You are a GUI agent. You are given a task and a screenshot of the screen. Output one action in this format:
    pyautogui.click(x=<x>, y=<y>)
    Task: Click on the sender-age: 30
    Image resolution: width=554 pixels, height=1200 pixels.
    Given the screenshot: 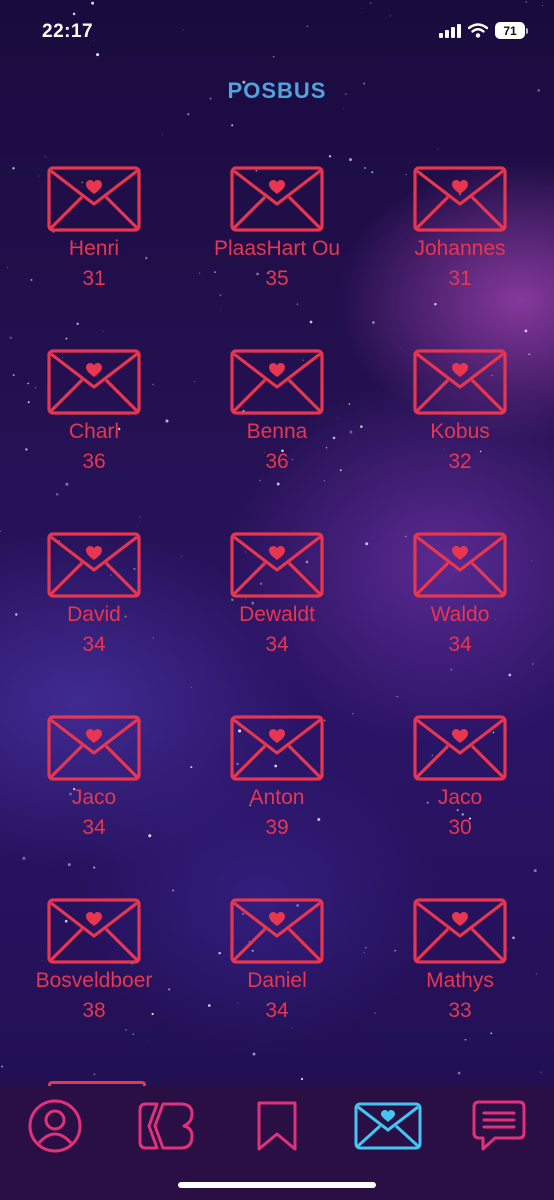 What is the action you would take?
    pyautogui.click(x=460, y=827)
    